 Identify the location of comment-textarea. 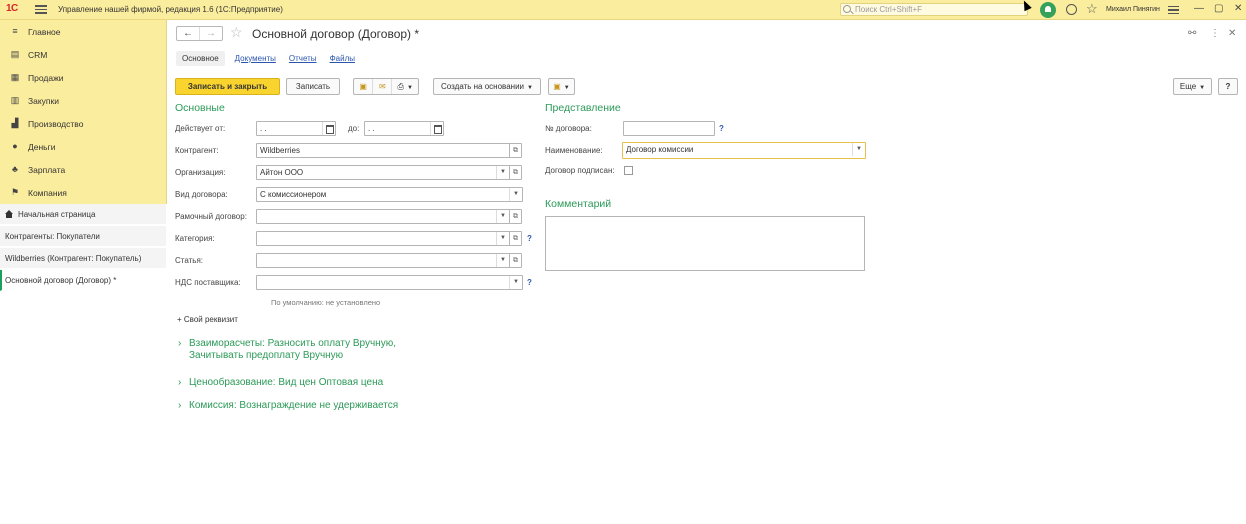
(705, 243).